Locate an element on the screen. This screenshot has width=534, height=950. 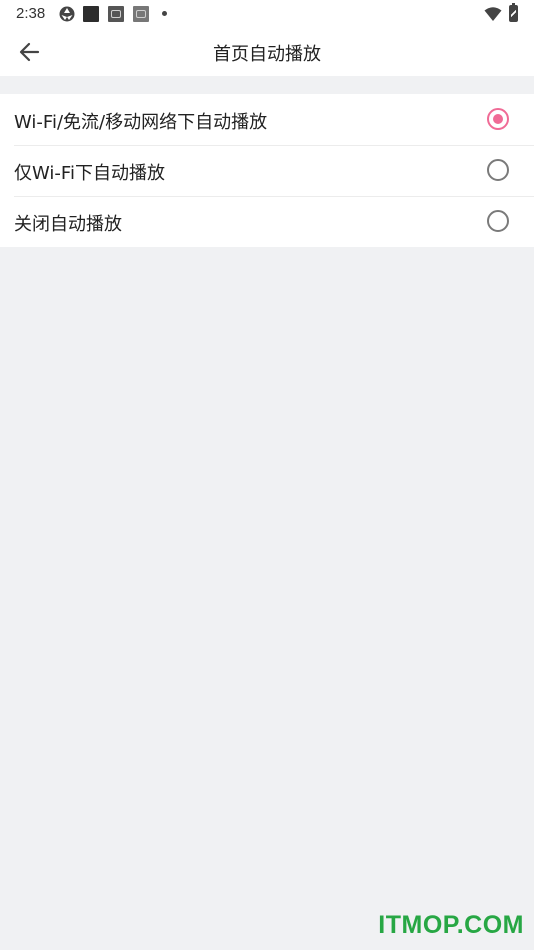
radio-button-selected is located at coordinates (498, 119).